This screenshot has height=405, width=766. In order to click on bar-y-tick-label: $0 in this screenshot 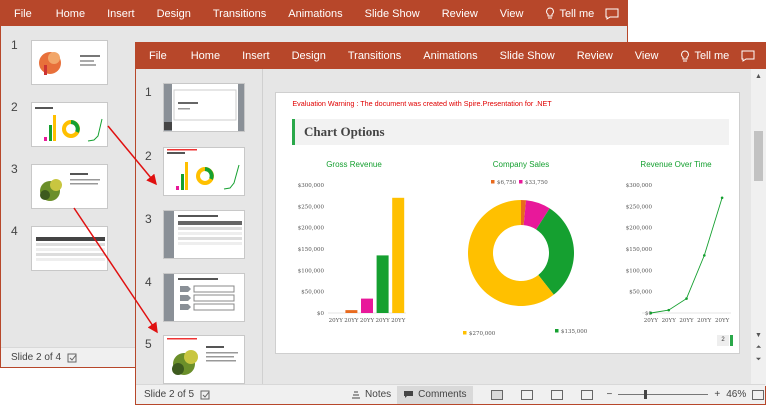, I will do `click(320, 314)`.